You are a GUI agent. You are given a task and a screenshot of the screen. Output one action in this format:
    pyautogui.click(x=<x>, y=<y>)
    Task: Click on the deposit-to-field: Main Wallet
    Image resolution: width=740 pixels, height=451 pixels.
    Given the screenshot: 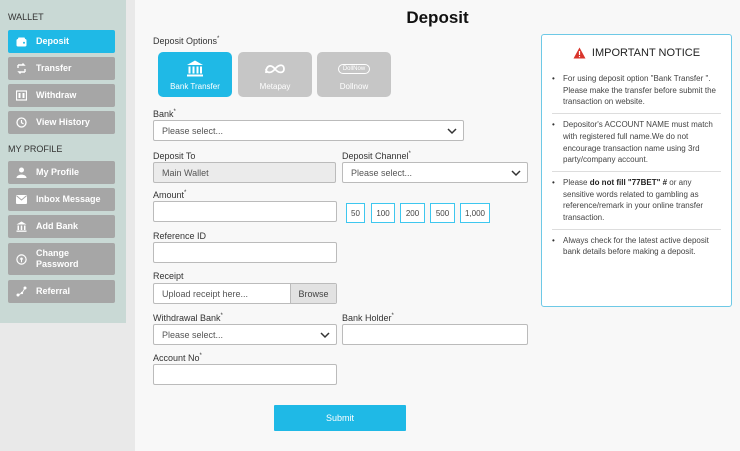 What is the action you would take?
    pyautogui.click(x=244, y=172)
    